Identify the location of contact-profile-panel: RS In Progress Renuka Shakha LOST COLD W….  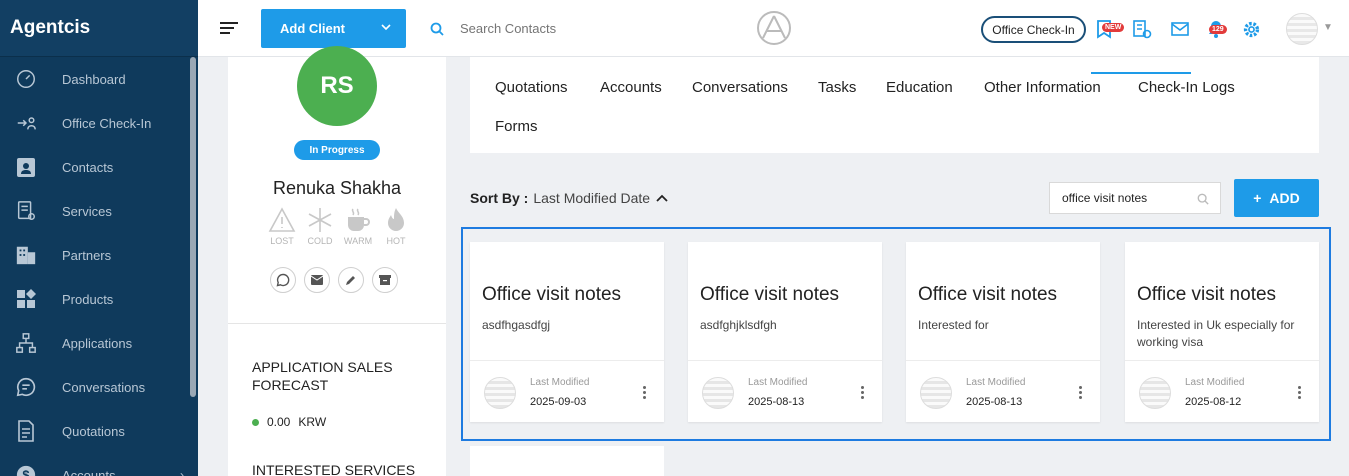
(337, 261).